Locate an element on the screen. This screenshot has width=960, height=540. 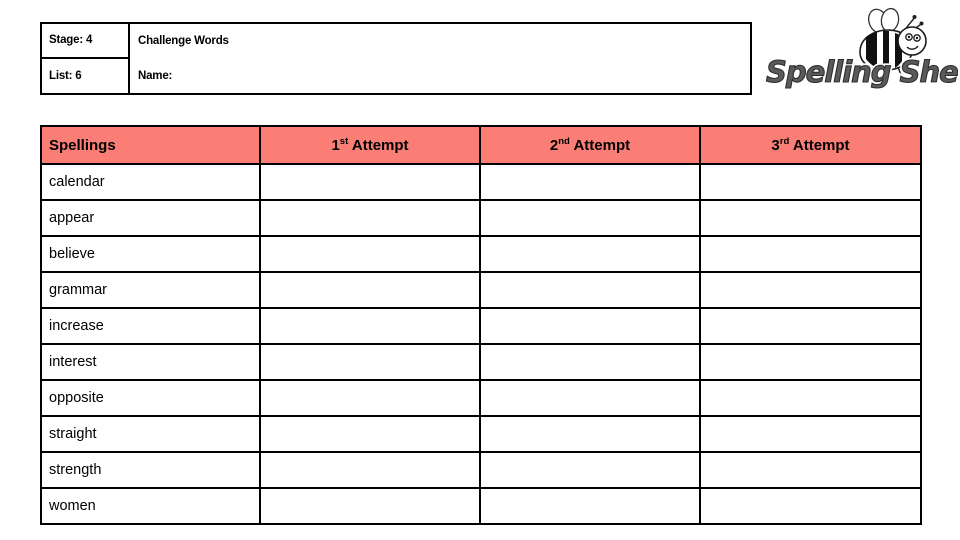
attempt-1-ordinal: 1 is located at coordinates (335, 145).